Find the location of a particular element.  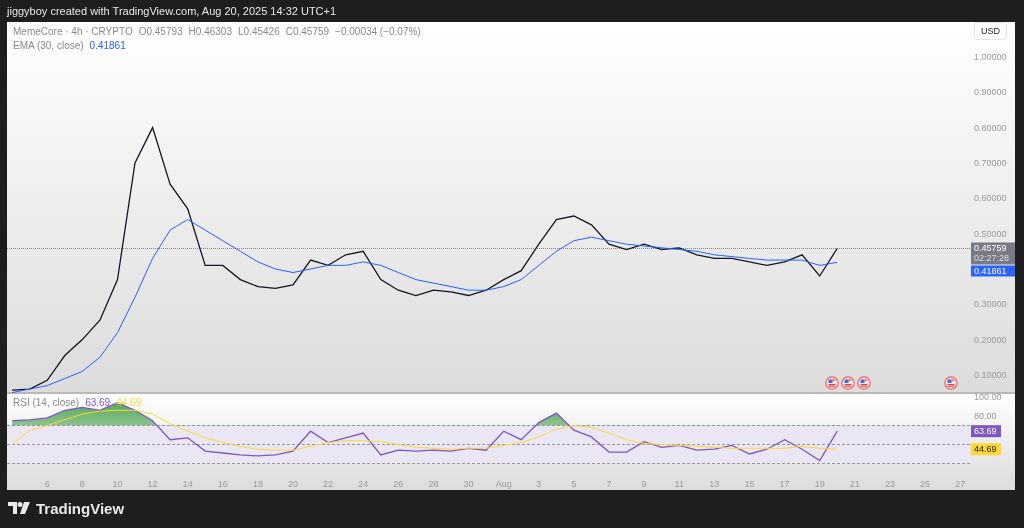

rsi-badge: 63.69 is located at coordinates (986, 431).